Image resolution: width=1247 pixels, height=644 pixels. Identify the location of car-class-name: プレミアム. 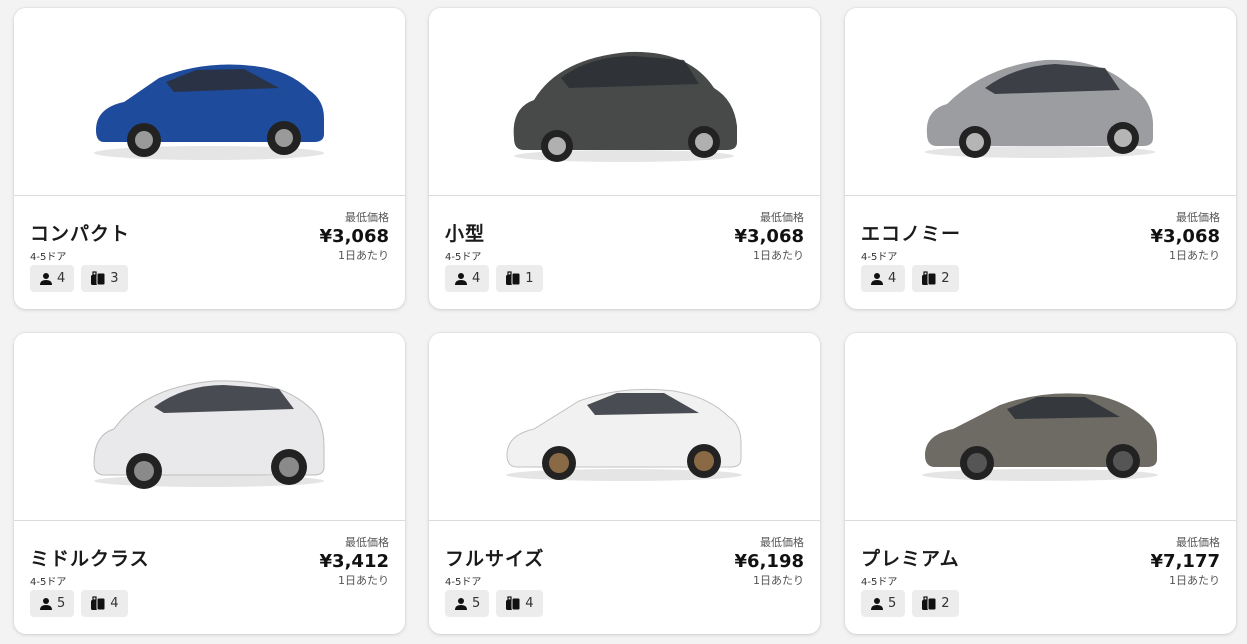
(910, 559).